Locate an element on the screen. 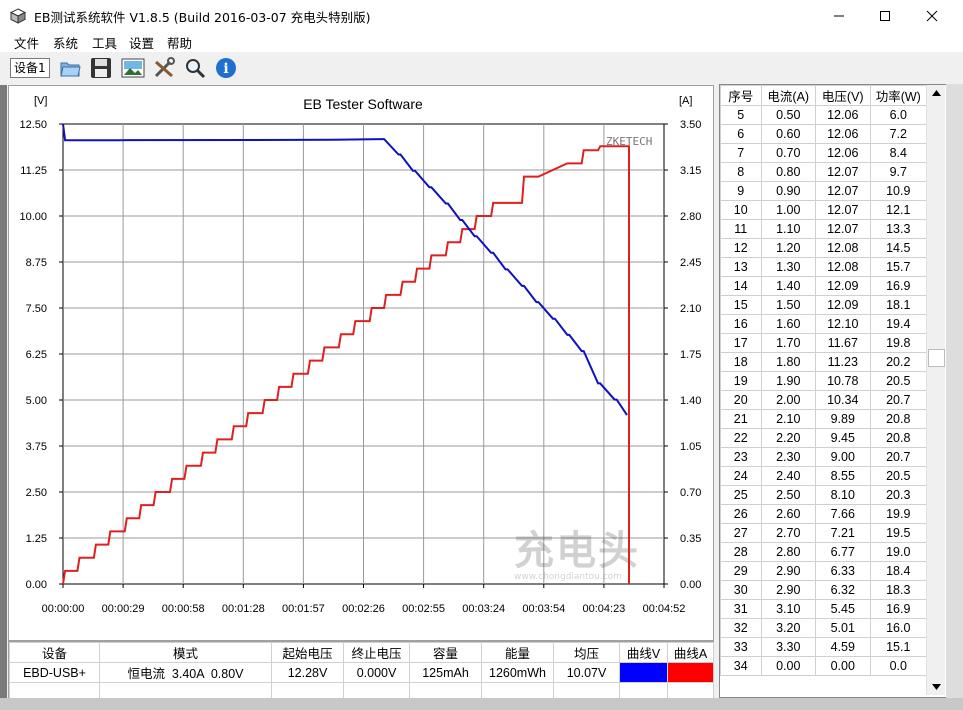 The height and width of the screenshot is (710, 963). right-axis-unit: [A] is located at coordinates (685, 101).